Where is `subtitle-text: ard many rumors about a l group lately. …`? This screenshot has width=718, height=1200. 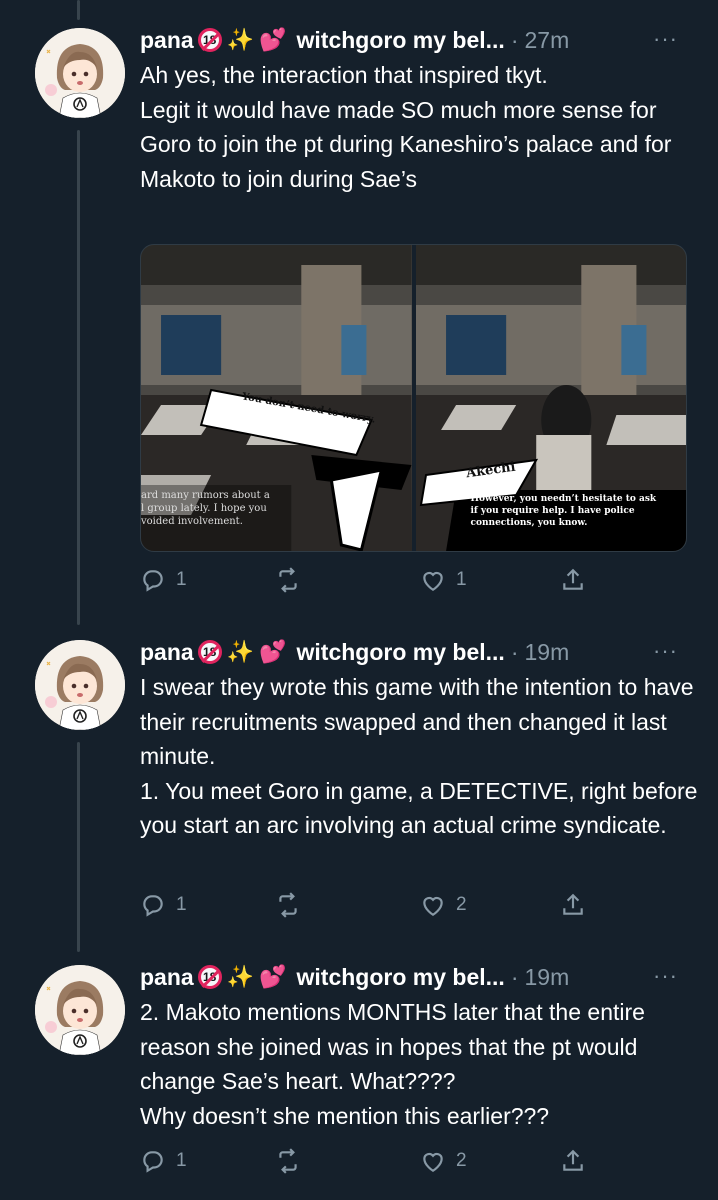
subtitle-text: ard many rumors about a l group lately. … is located at coordinates (205, 508).